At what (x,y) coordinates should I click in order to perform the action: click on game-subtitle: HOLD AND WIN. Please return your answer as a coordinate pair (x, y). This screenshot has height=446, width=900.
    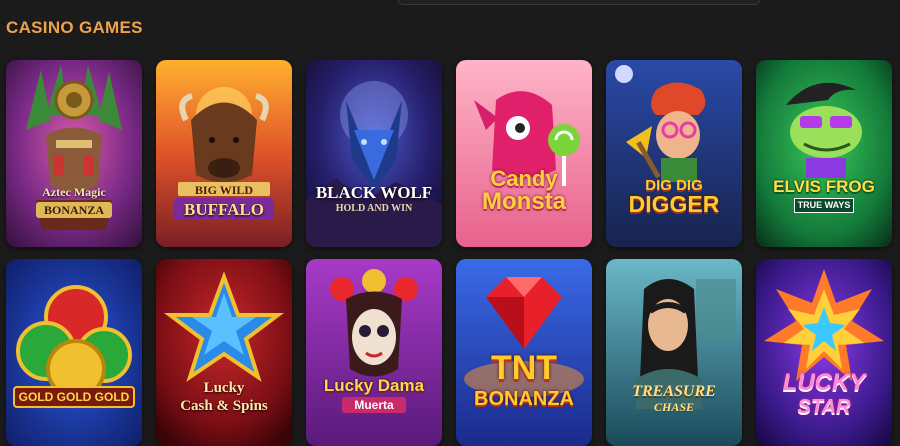
    Looking at the image, I should click on (374, 208).